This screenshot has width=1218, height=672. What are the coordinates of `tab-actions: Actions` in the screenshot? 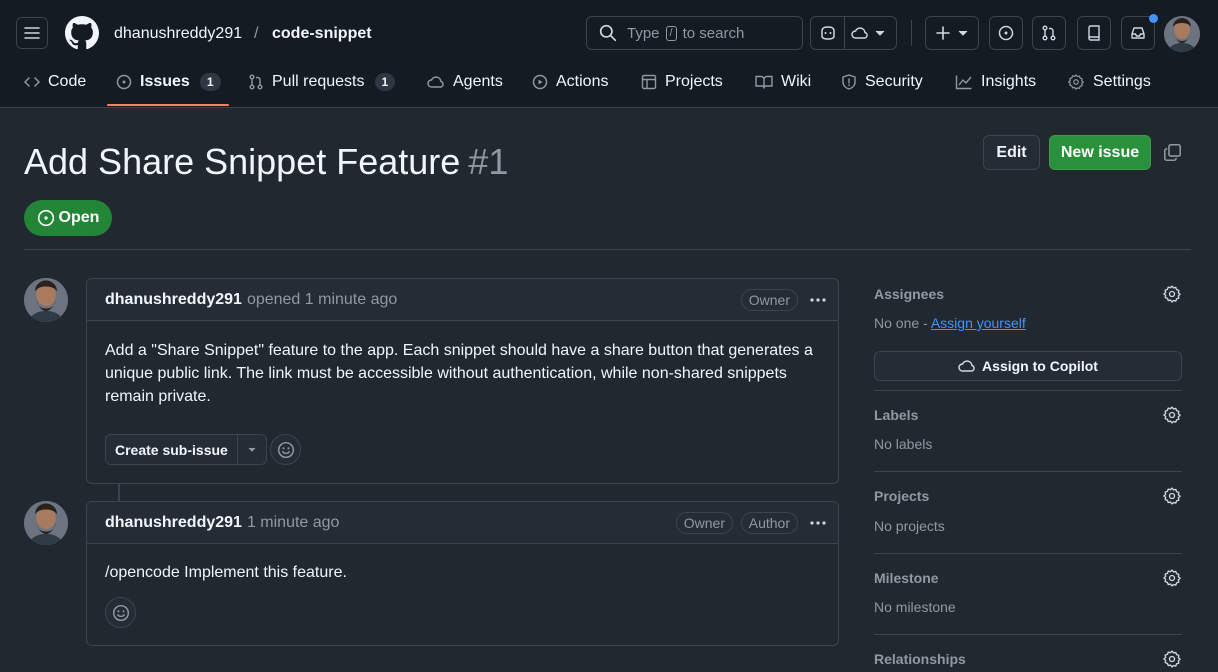 It's located at (570, 82).